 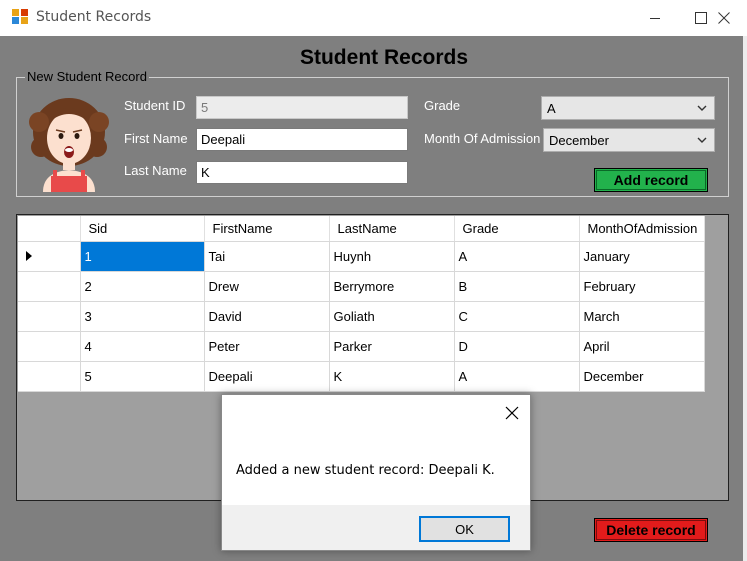 I want to click on student-id-field: 5, so click(x=302, y=107).